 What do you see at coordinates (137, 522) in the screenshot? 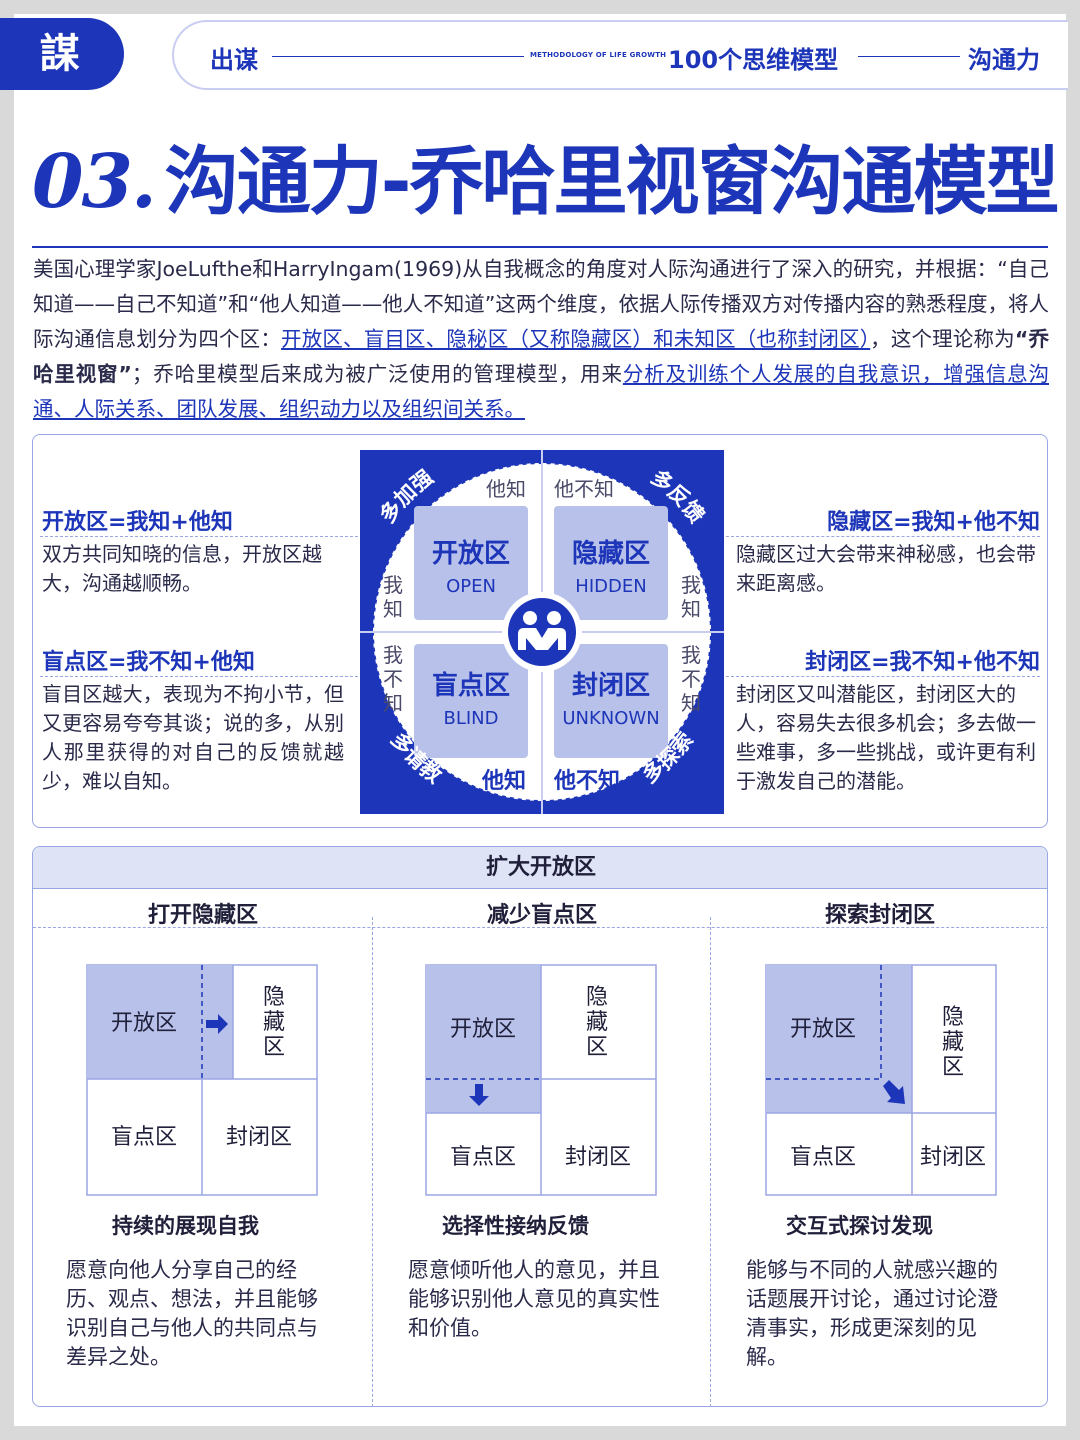
I see `open-area-label: 开放区=我知+他知` at bounding box center [137, 522].